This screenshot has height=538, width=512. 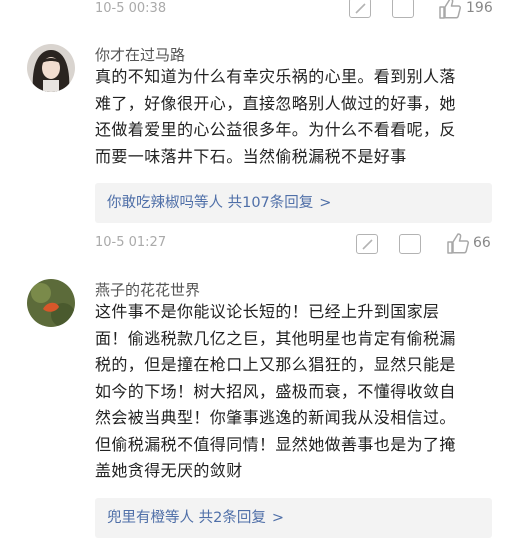 I want to click on reply-summary-link: 兜里有橙等人 共2条回复 >, so click(x=293, y=518).